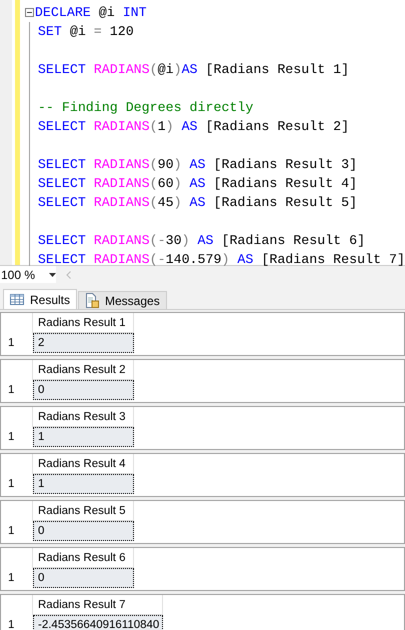 The image size is (405, 630). What do you see at coordinates (198, 183) in the screenshot?
I see `code-line: SELECT RADIANS(60) AS [Radians Result 4]` at bounding box center [198, 183].